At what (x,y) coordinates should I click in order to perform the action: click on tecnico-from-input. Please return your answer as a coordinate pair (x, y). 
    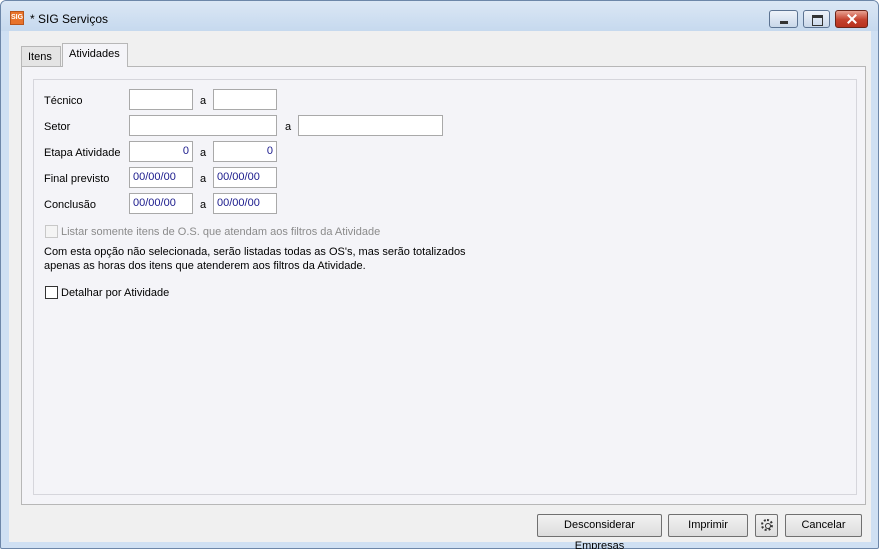
    Looking at the image, I should click on (161, 99).